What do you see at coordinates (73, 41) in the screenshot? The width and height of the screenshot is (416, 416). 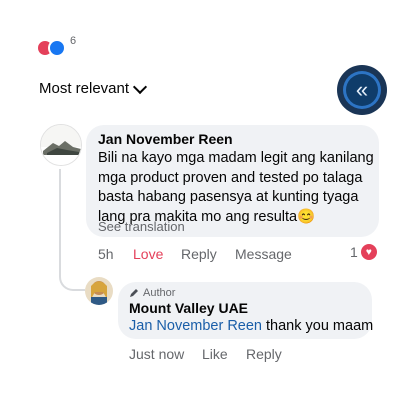 I see `reaction-count: 6` at bounding box center [73, 41].